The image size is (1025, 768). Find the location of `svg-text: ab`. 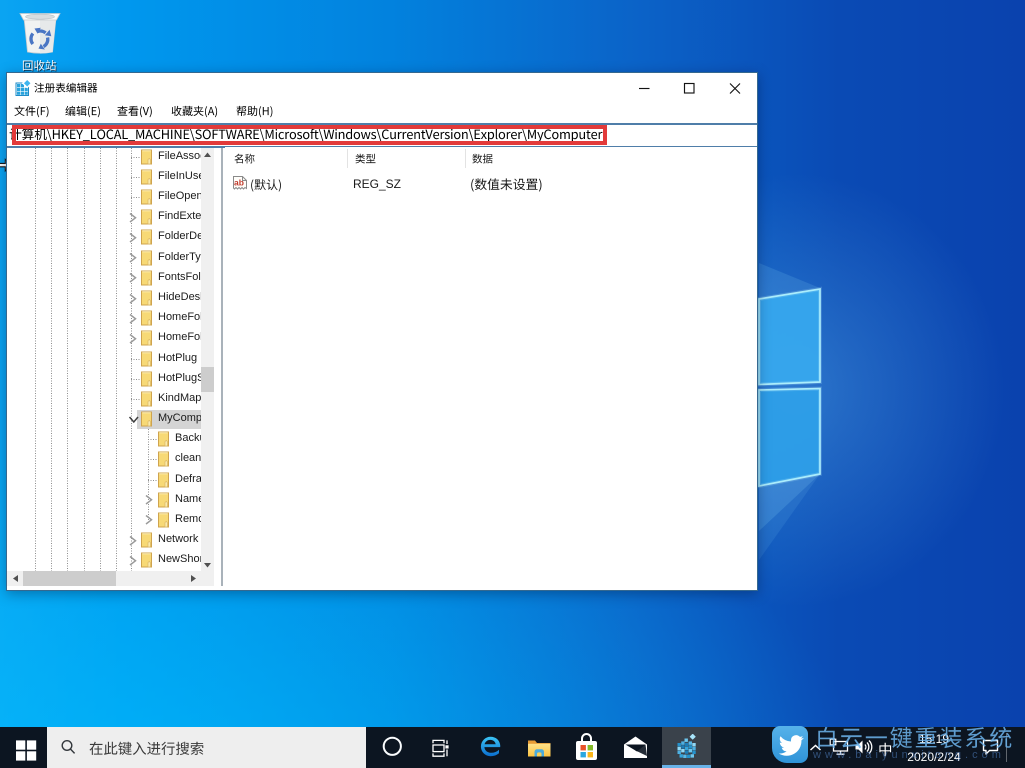

svg-text: ab is located at coordinates (239, 183).